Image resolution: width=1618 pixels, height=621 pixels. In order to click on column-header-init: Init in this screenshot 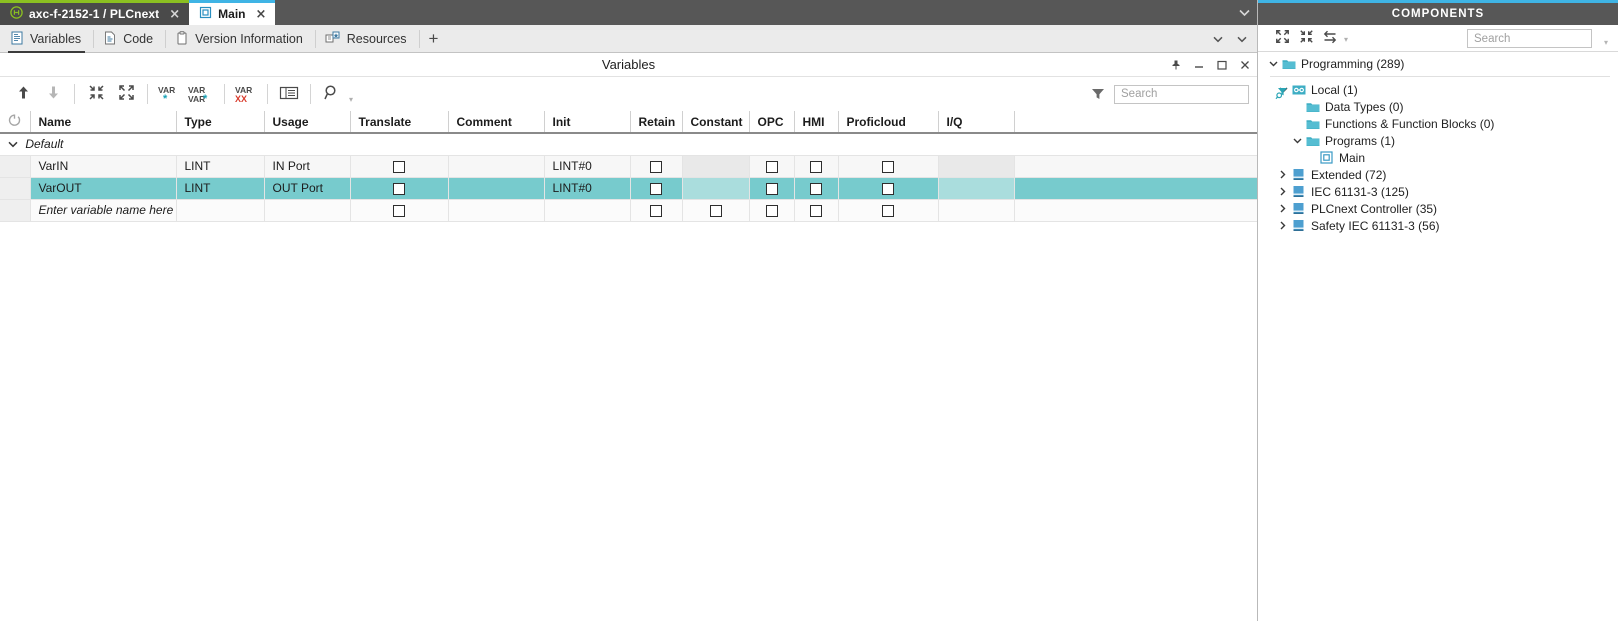, I will do `click(587, 122)`.